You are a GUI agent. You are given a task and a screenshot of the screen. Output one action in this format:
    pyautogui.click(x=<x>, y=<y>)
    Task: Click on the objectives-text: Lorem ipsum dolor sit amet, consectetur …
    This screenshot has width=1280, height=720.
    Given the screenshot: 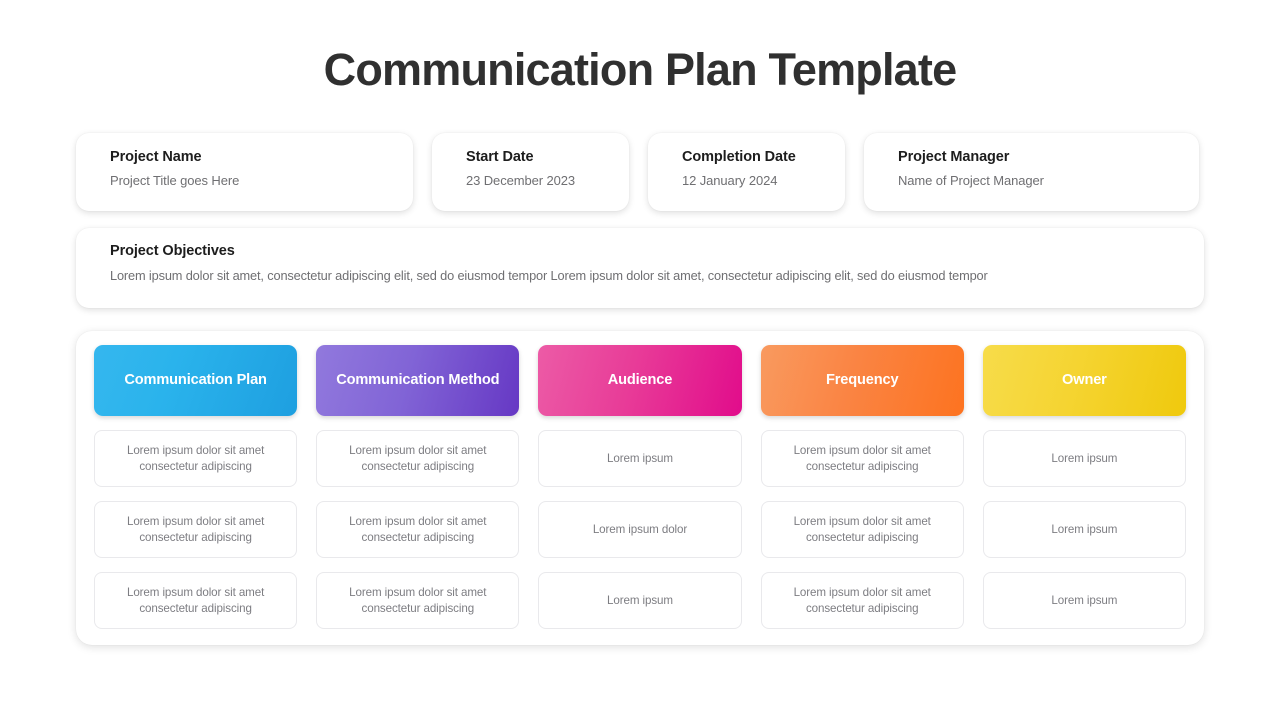 What is the action you would take?
    pyautogui.click(x=549, y=275)
    